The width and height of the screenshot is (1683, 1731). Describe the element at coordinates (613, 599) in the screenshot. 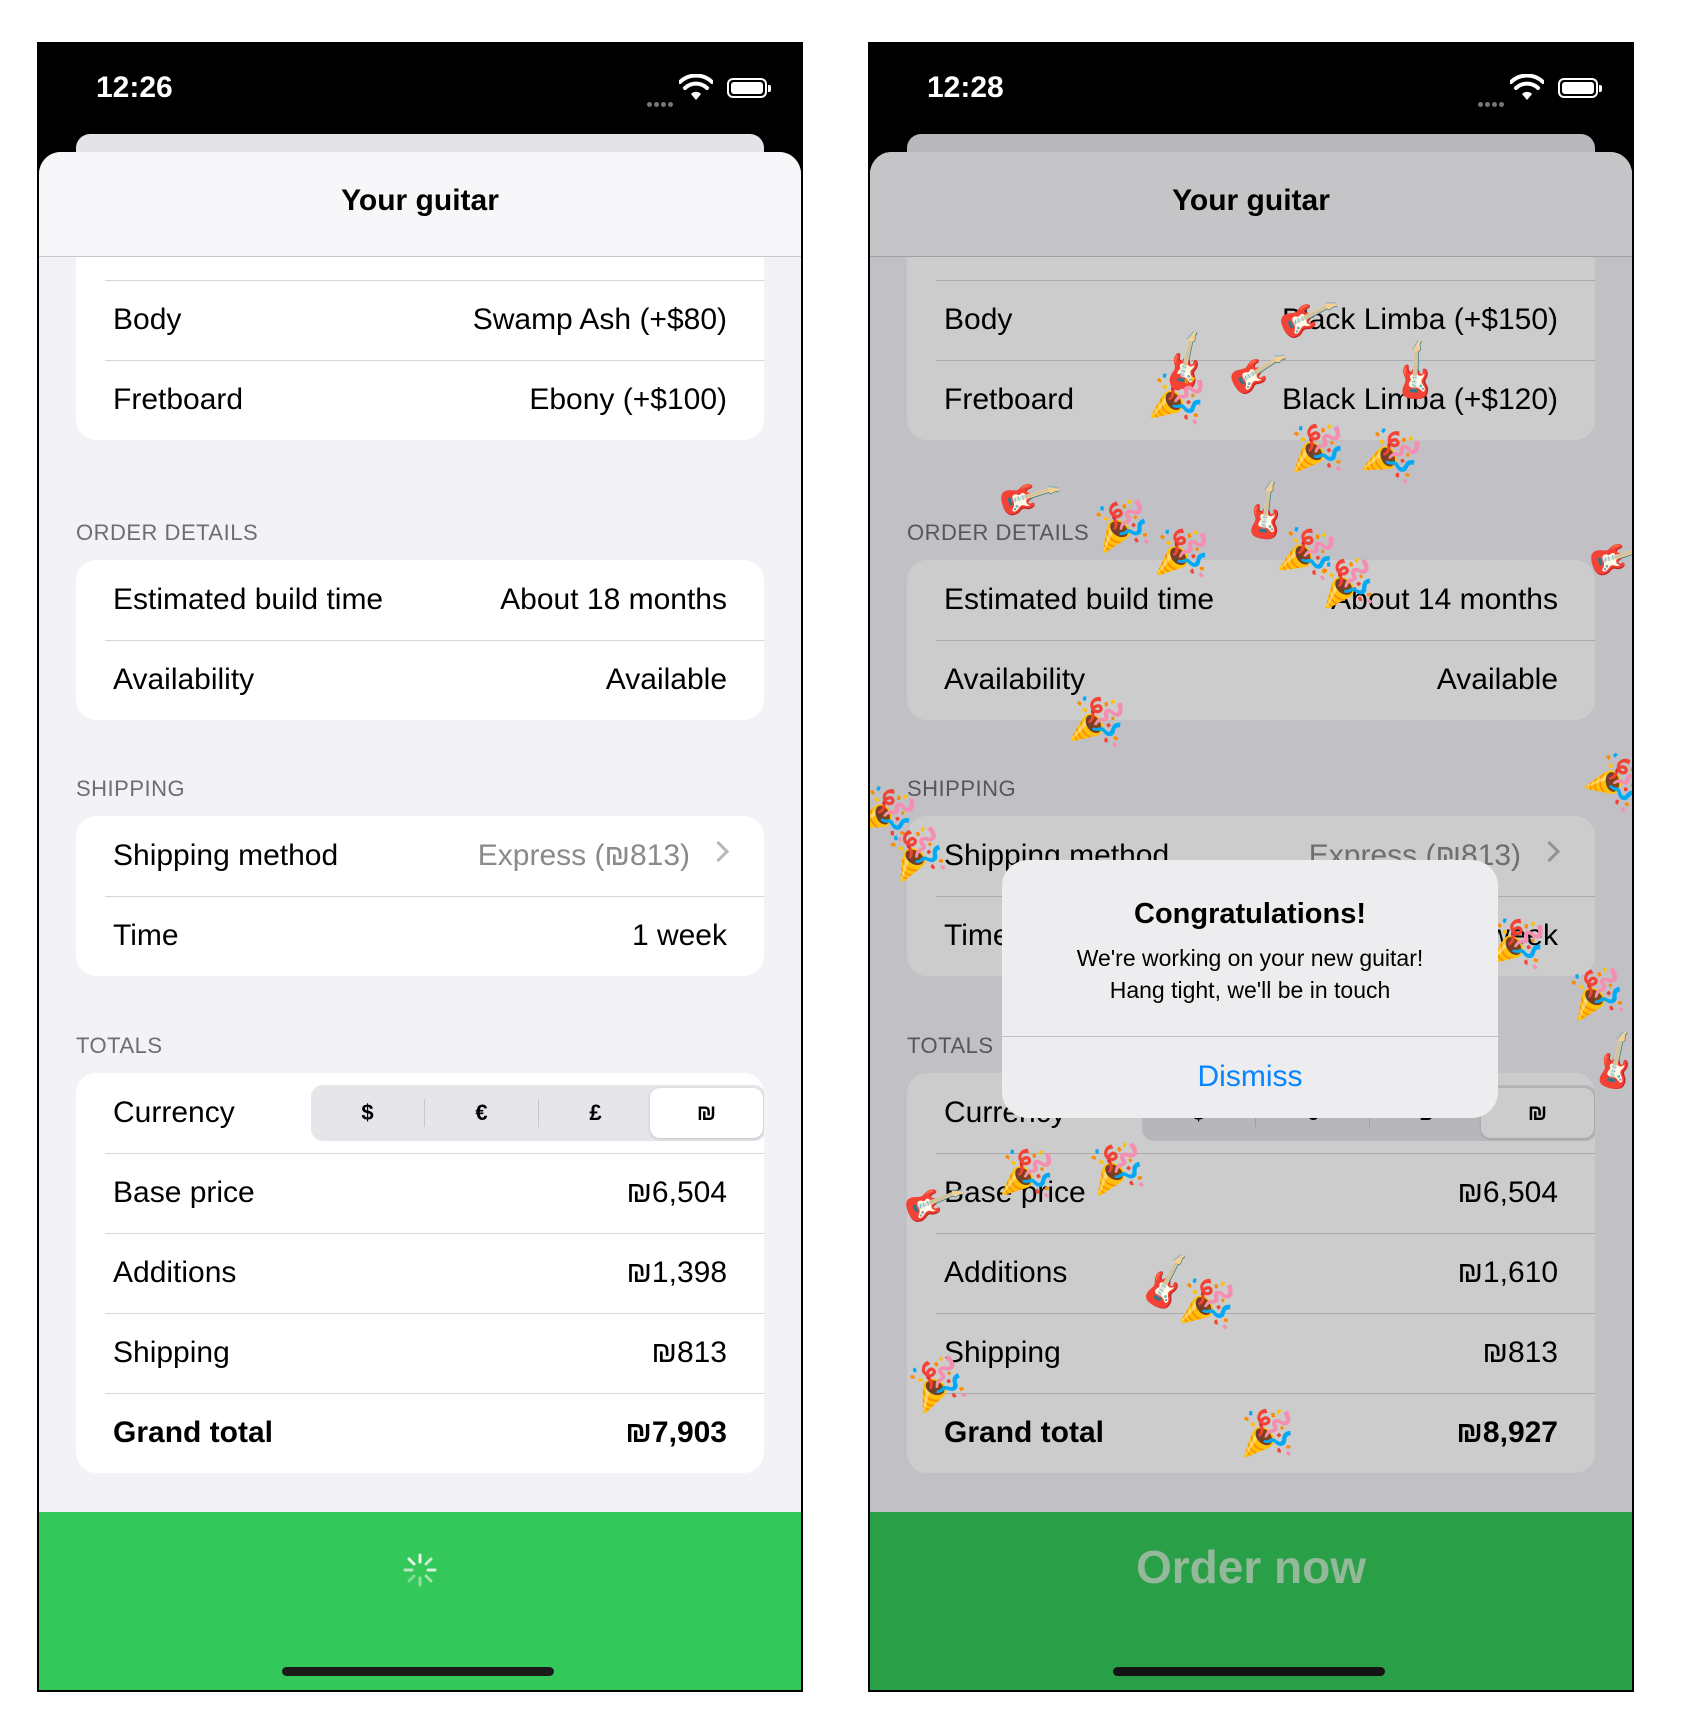

I see `row-value: About 18 months` at that location.